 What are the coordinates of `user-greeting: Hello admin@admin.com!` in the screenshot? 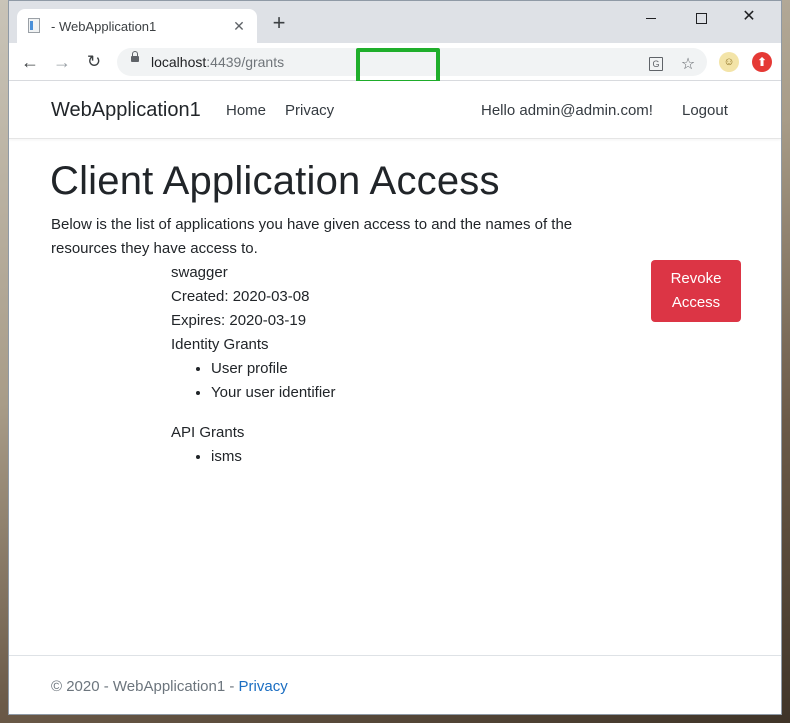 It's located at (567, 110).